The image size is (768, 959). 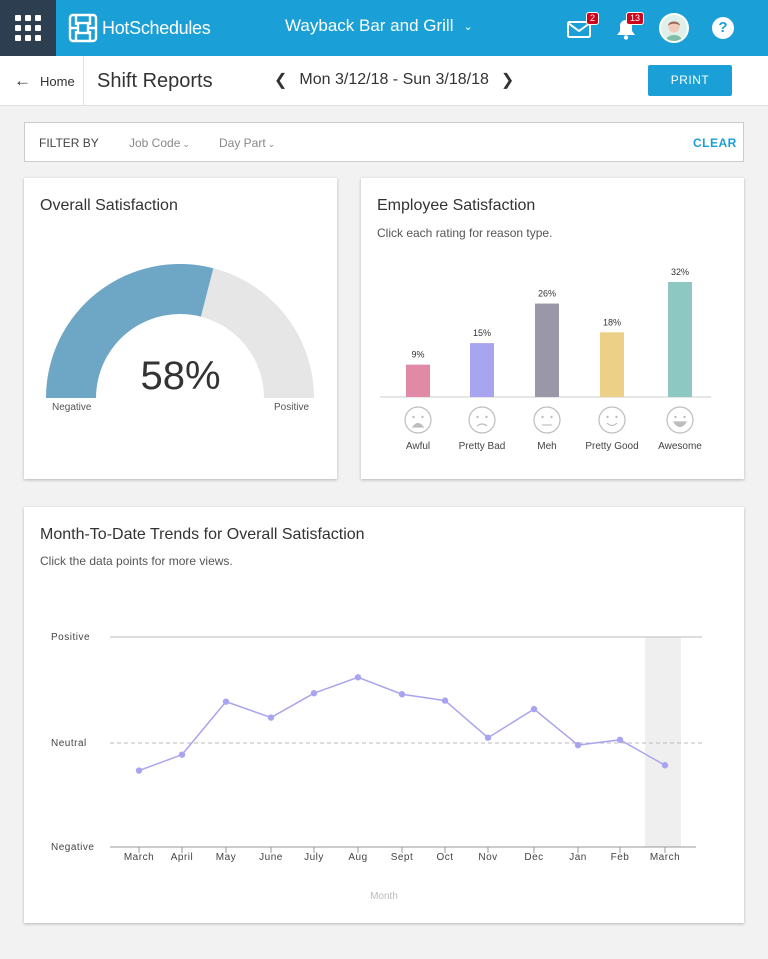 What do you see at coordinates (418, 420) in the screenshot?
I see `awful-face-icon` at bounding box center [418, 420].